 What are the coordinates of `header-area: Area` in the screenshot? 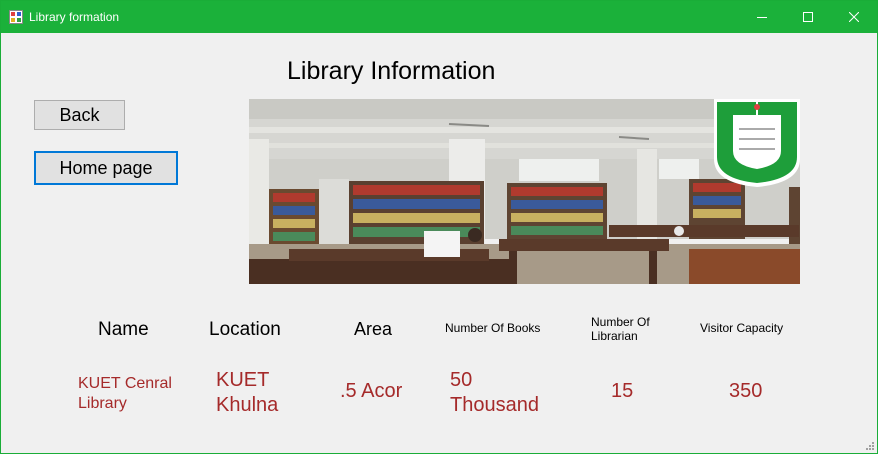 It's located at (373, 329).